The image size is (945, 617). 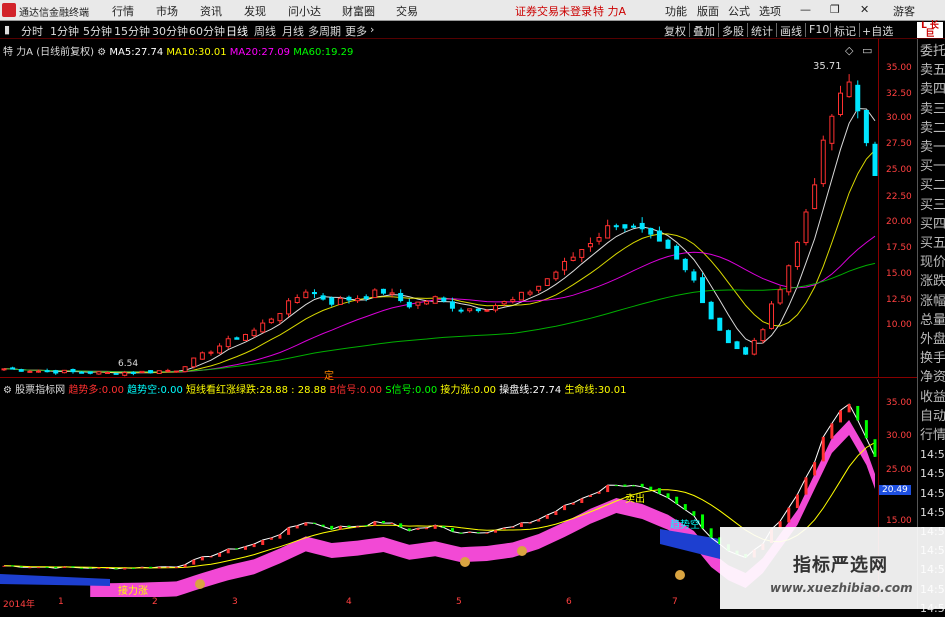 I want to click on tab-more: 更多, so click(x=356, y=31).